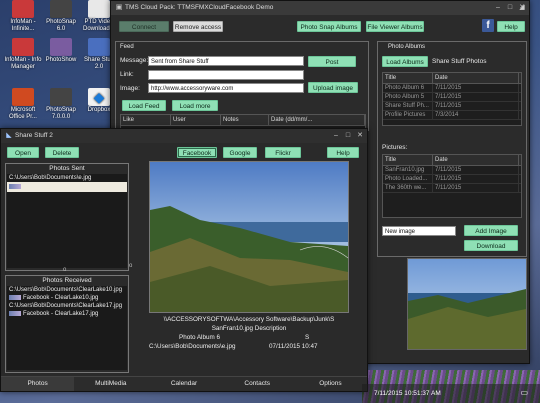 The width and height of the screenshot is (540, 403). Describe the element at coordinates (61, 104) in the screenshot. I see `desktop-icon-photosnap7: PhotoSnap 7.0.0.0` at that location.